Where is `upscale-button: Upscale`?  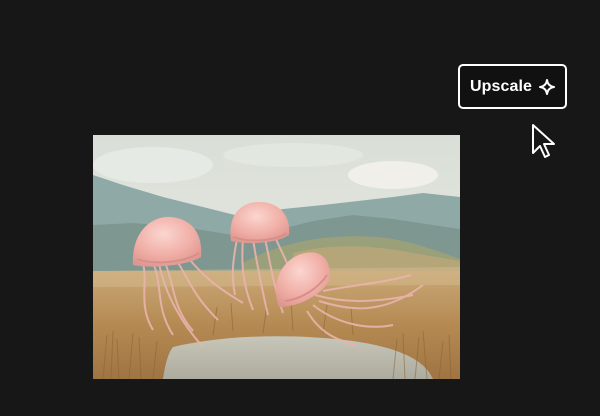 upscale-button: Upscale is located at coordinates (512, 86).